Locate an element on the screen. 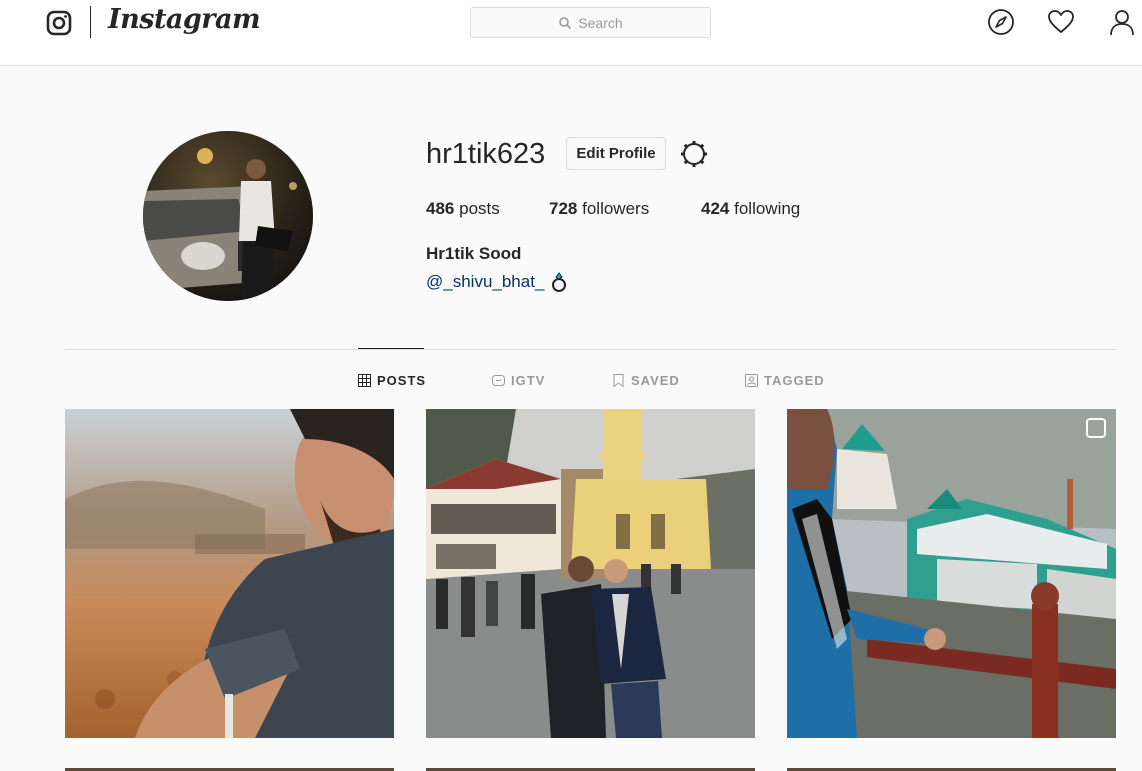 This screenshot has width=1142, height=771. profile-avatar is located at coordinates (228, 216).